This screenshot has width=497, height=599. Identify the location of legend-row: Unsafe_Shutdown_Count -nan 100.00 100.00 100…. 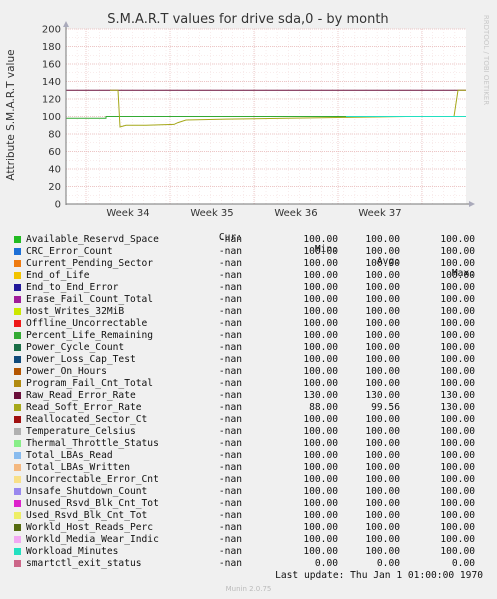
(248, 492).